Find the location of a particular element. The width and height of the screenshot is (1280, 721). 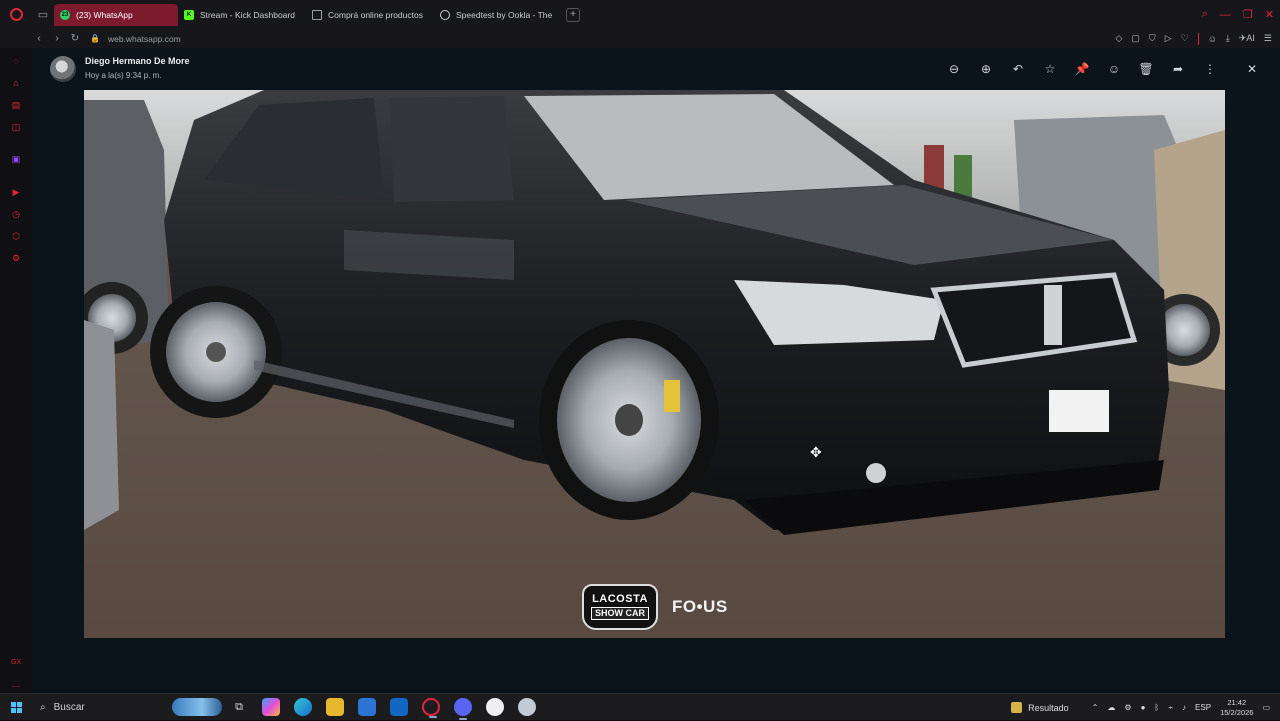

whatsapp-icon: 23 is located at coordinates (65, 15).